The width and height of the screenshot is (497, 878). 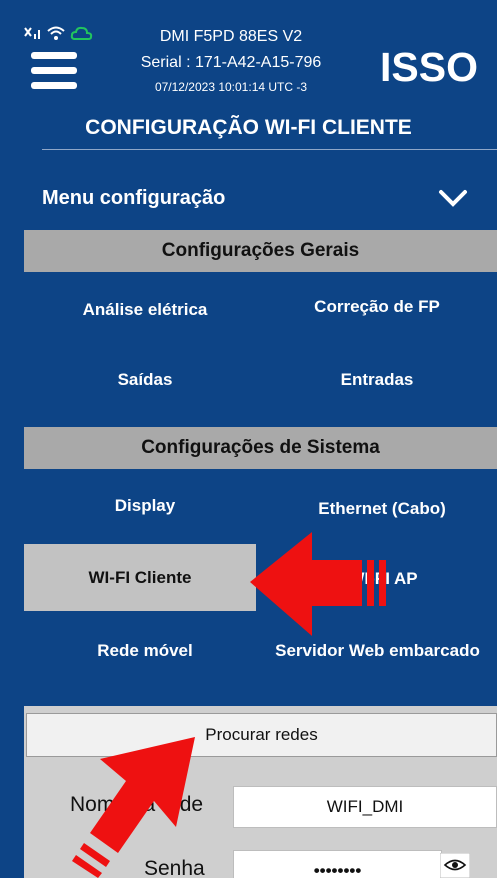 What do you see at coordinates (134, 198) in the screenshot?
I see `menu-config-label: Menu configuração` at bounding box center [134, 198].